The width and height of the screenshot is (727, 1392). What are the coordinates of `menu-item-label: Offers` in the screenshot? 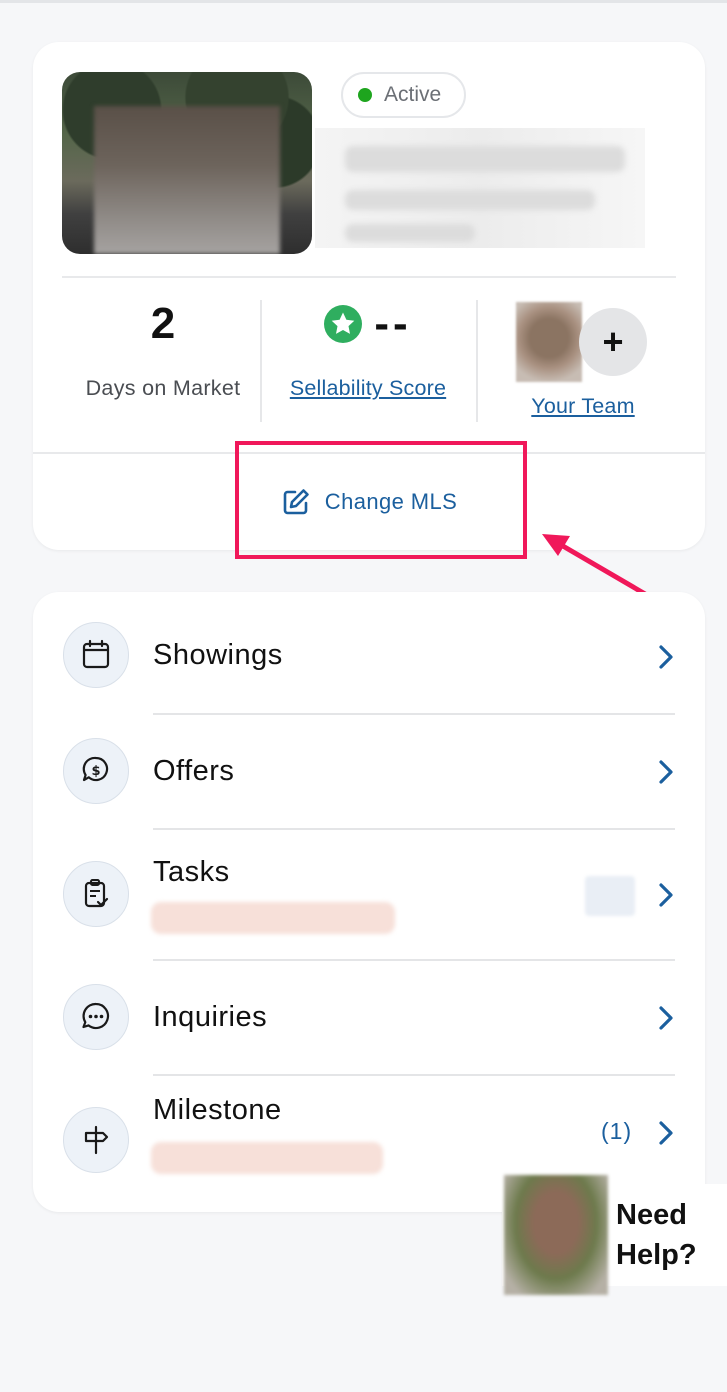 It's located at (194, 771).